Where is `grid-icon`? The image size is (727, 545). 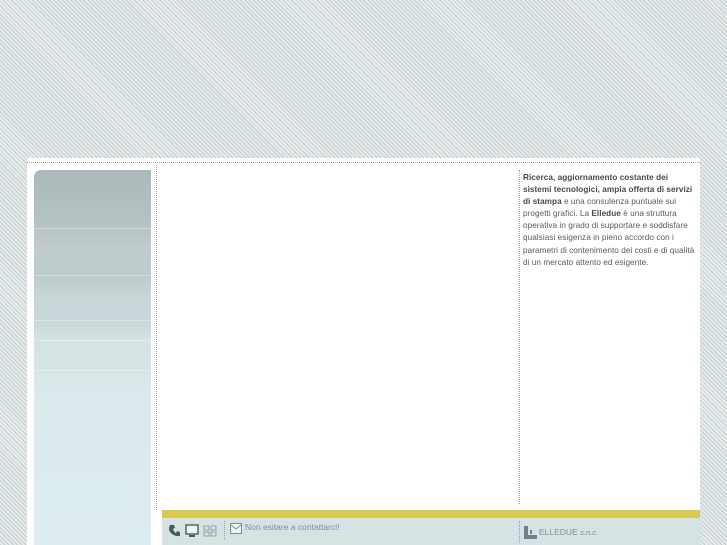
grid-icon is located at coordinates (210, 530).